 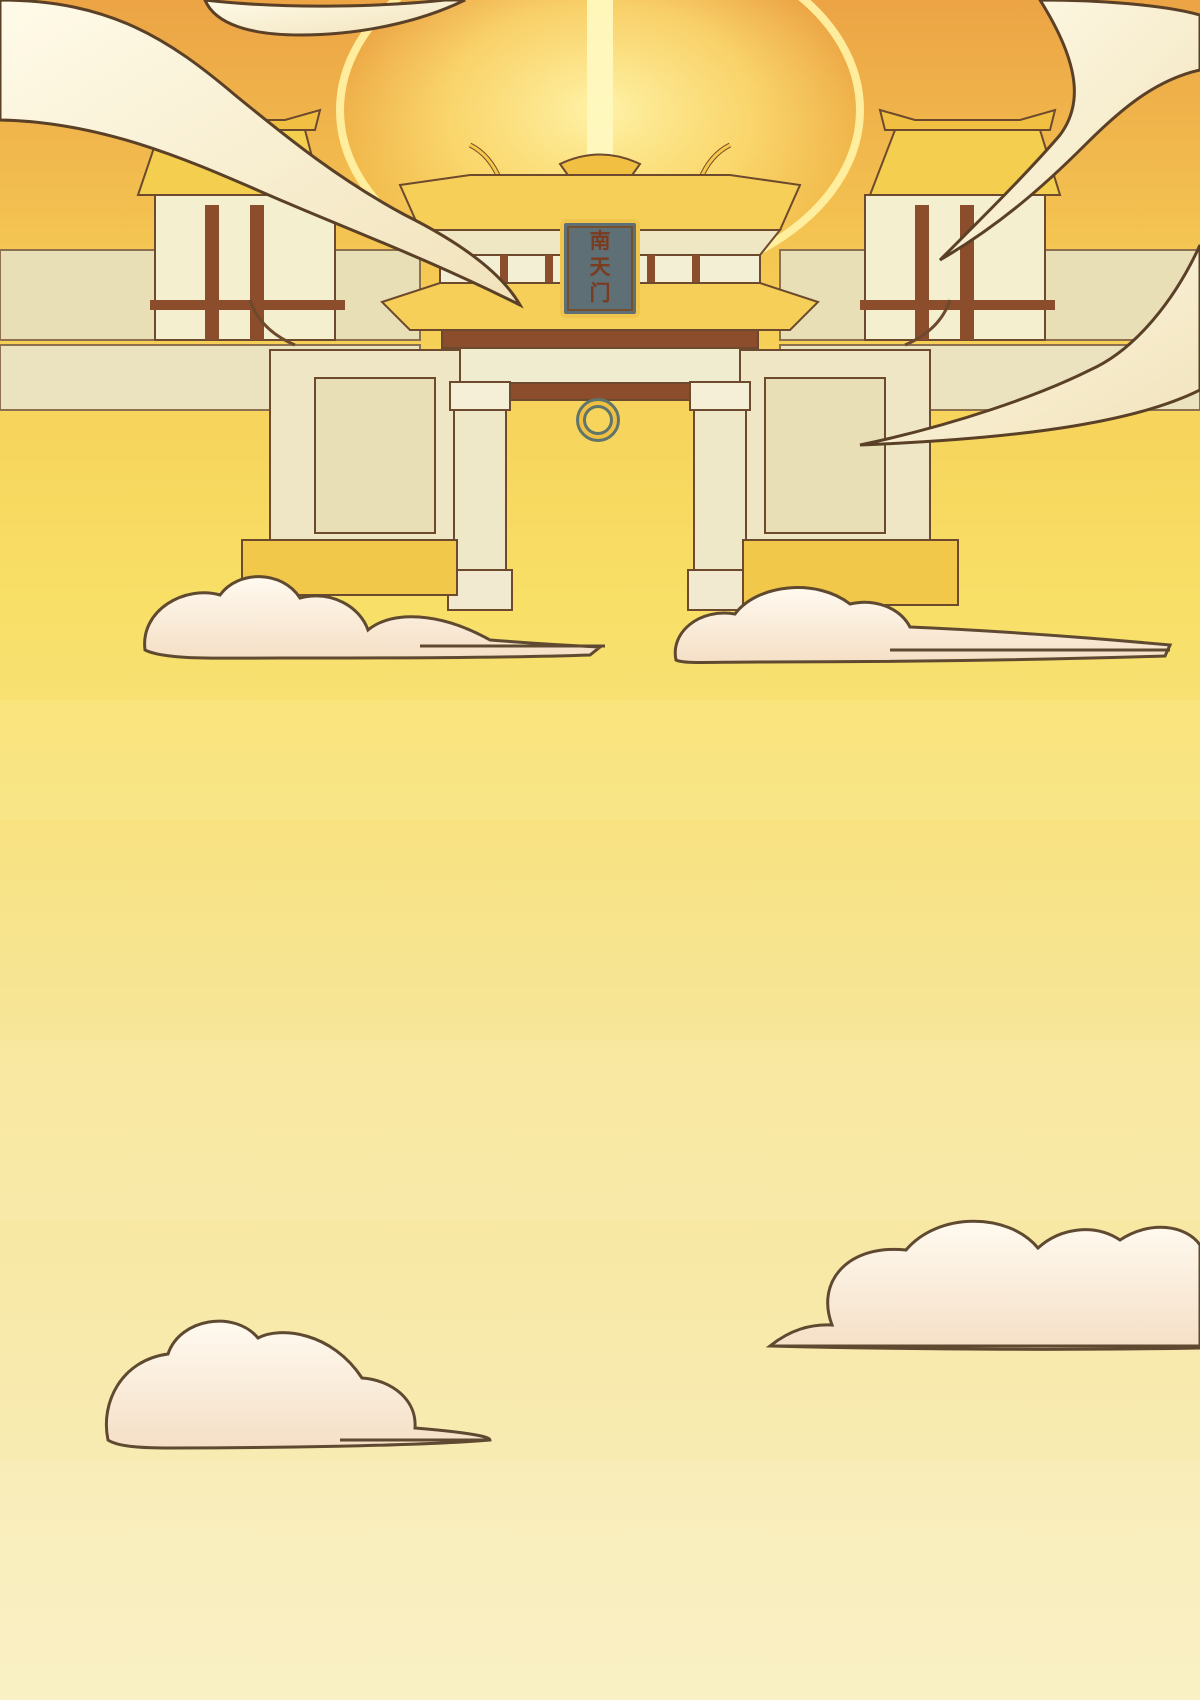 What do you see at coordinates (601, 267) in the screenshot?
I see `gate-plaque-char-2: 天` at bounding box center [601, 267].